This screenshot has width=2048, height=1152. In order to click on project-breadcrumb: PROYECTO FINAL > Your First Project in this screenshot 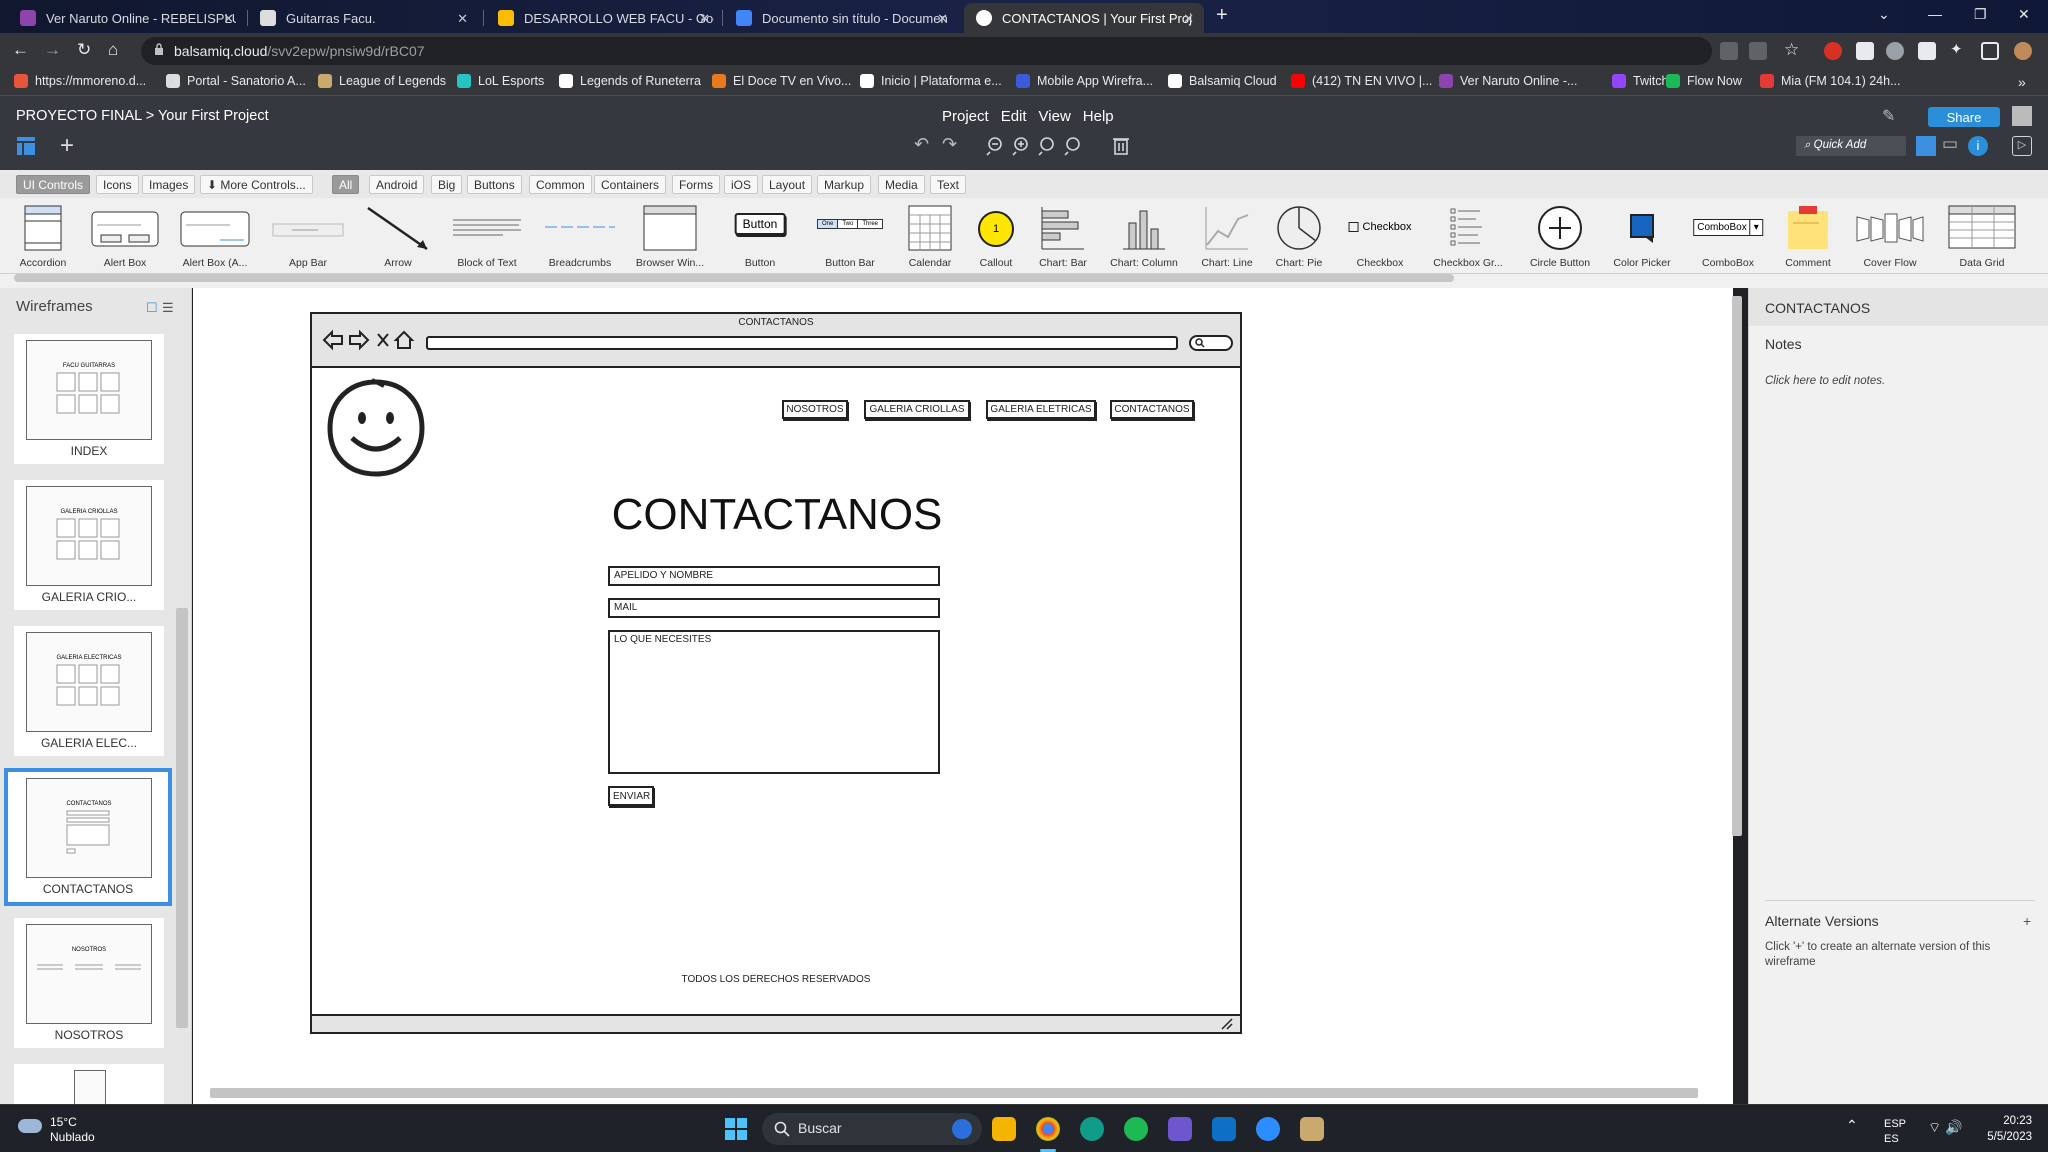, I will do `click(142, 116)`.